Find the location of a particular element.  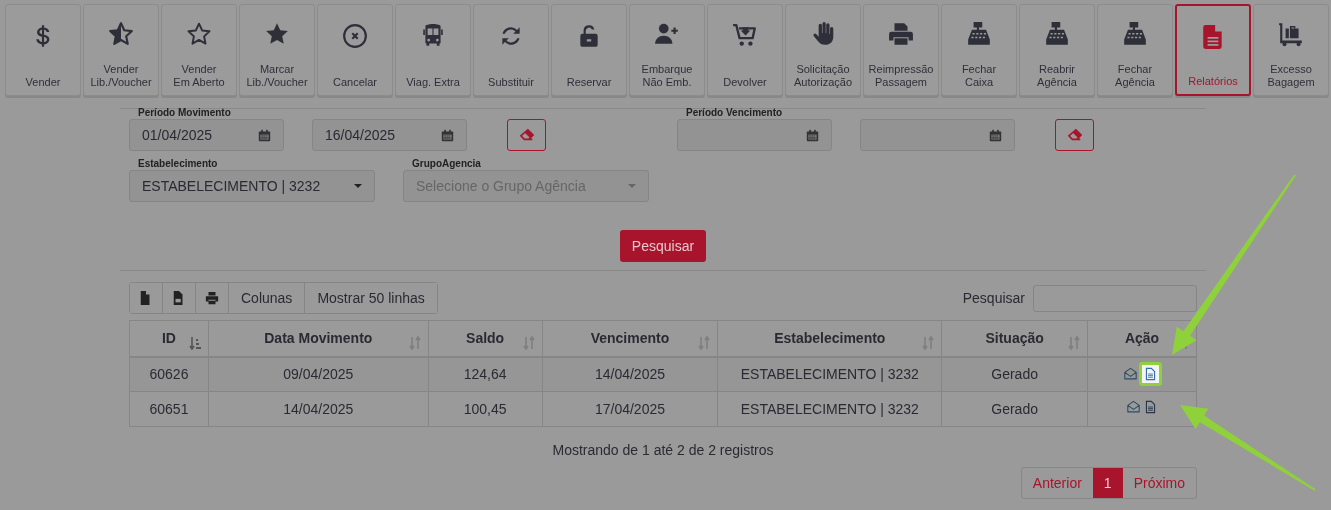

field-label: Período Vencimento is located at coordinates (734, 112).